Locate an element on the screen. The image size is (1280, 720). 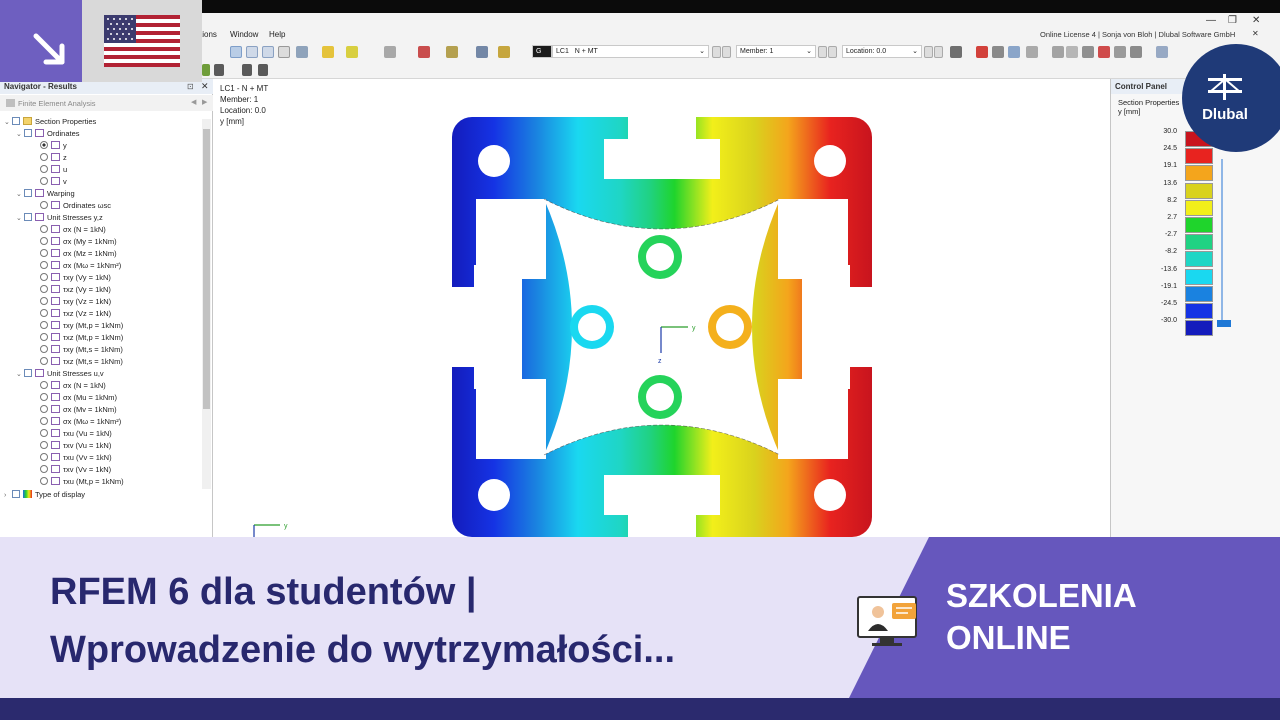
prev-member-icon is located at coordinates (822, 52).